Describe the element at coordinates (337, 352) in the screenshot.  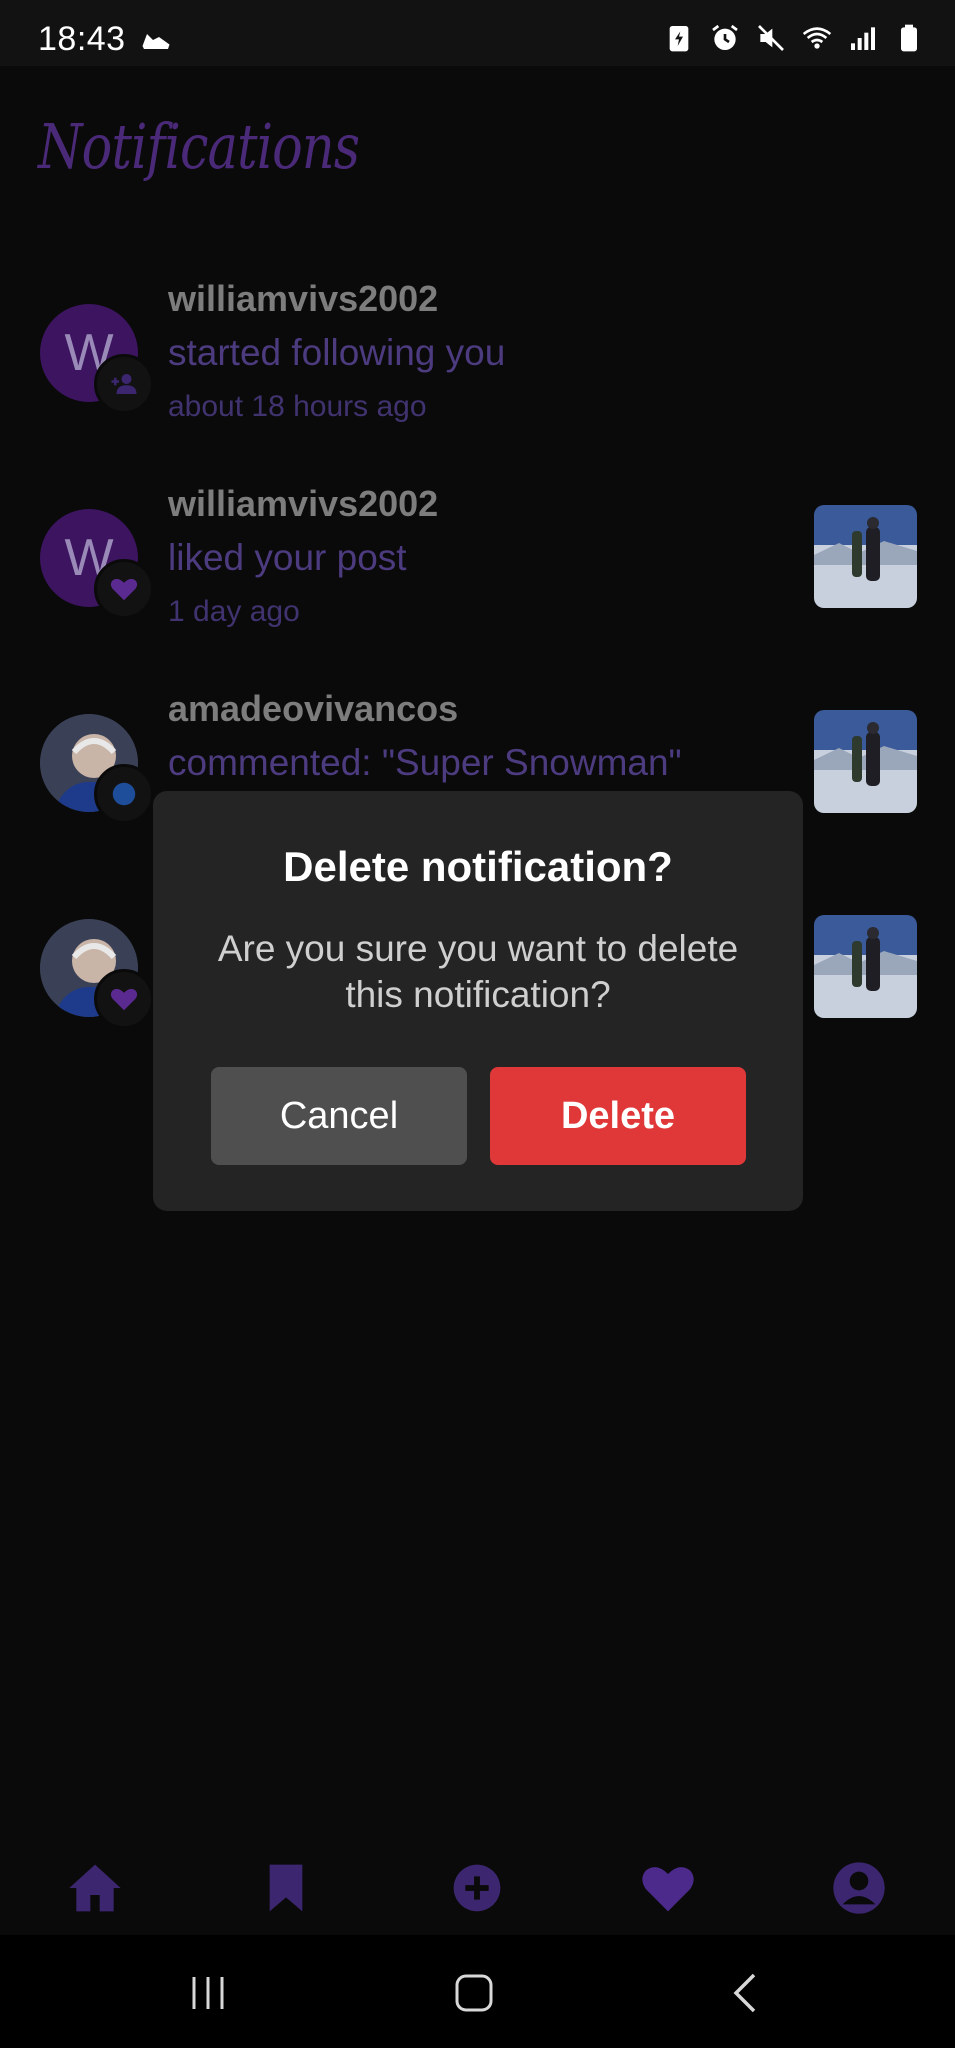
I see `notification-action: started following you` at that location.